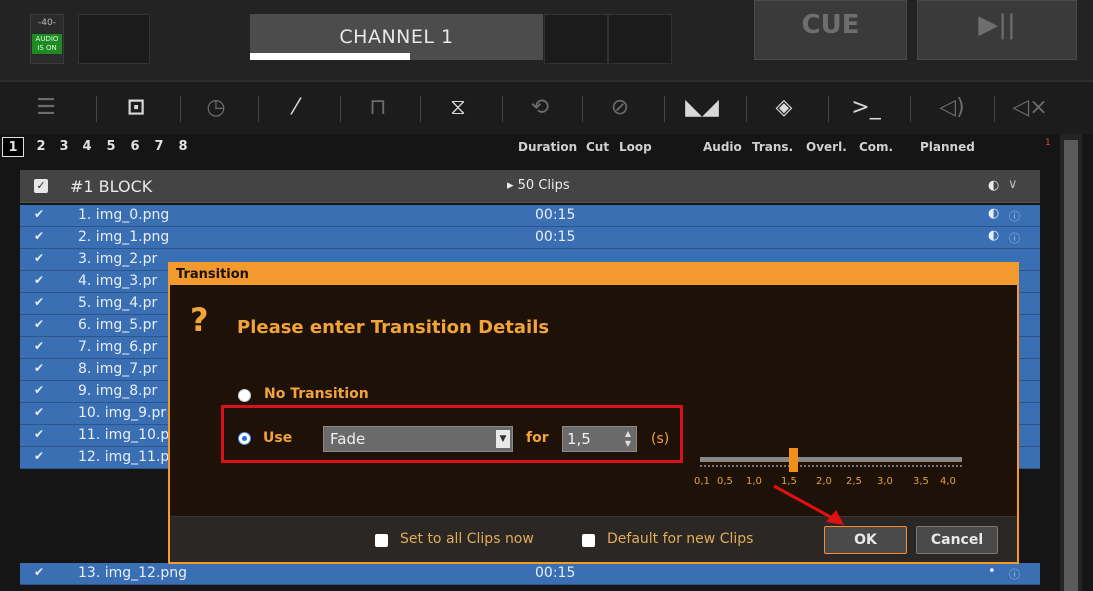  Describe the element at coordinates (277, 438) in the screenshot. I see `use-transition-label: Use` at that location.